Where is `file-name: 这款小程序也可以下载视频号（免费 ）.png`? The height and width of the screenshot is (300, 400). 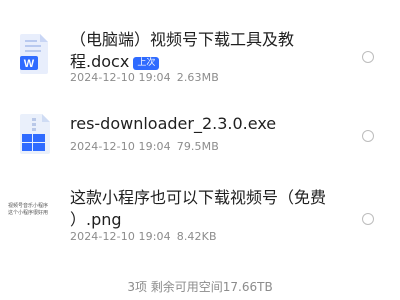
file-name: 这款小程序也可以下载视频号（免费 ）.png is located at coordinates (198, 208).